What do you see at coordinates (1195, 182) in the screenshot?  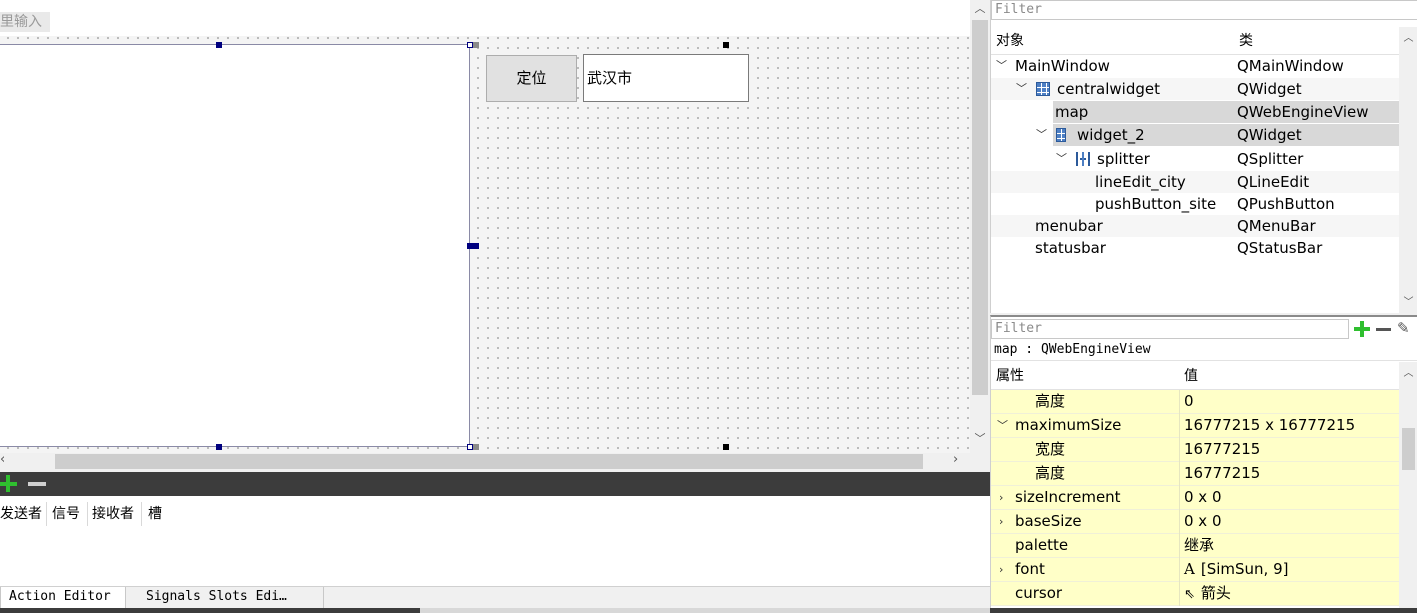 I see `tree-row-lineedit-city: lineEdit_city QLineEdit` at bounding box center [1195, 182].